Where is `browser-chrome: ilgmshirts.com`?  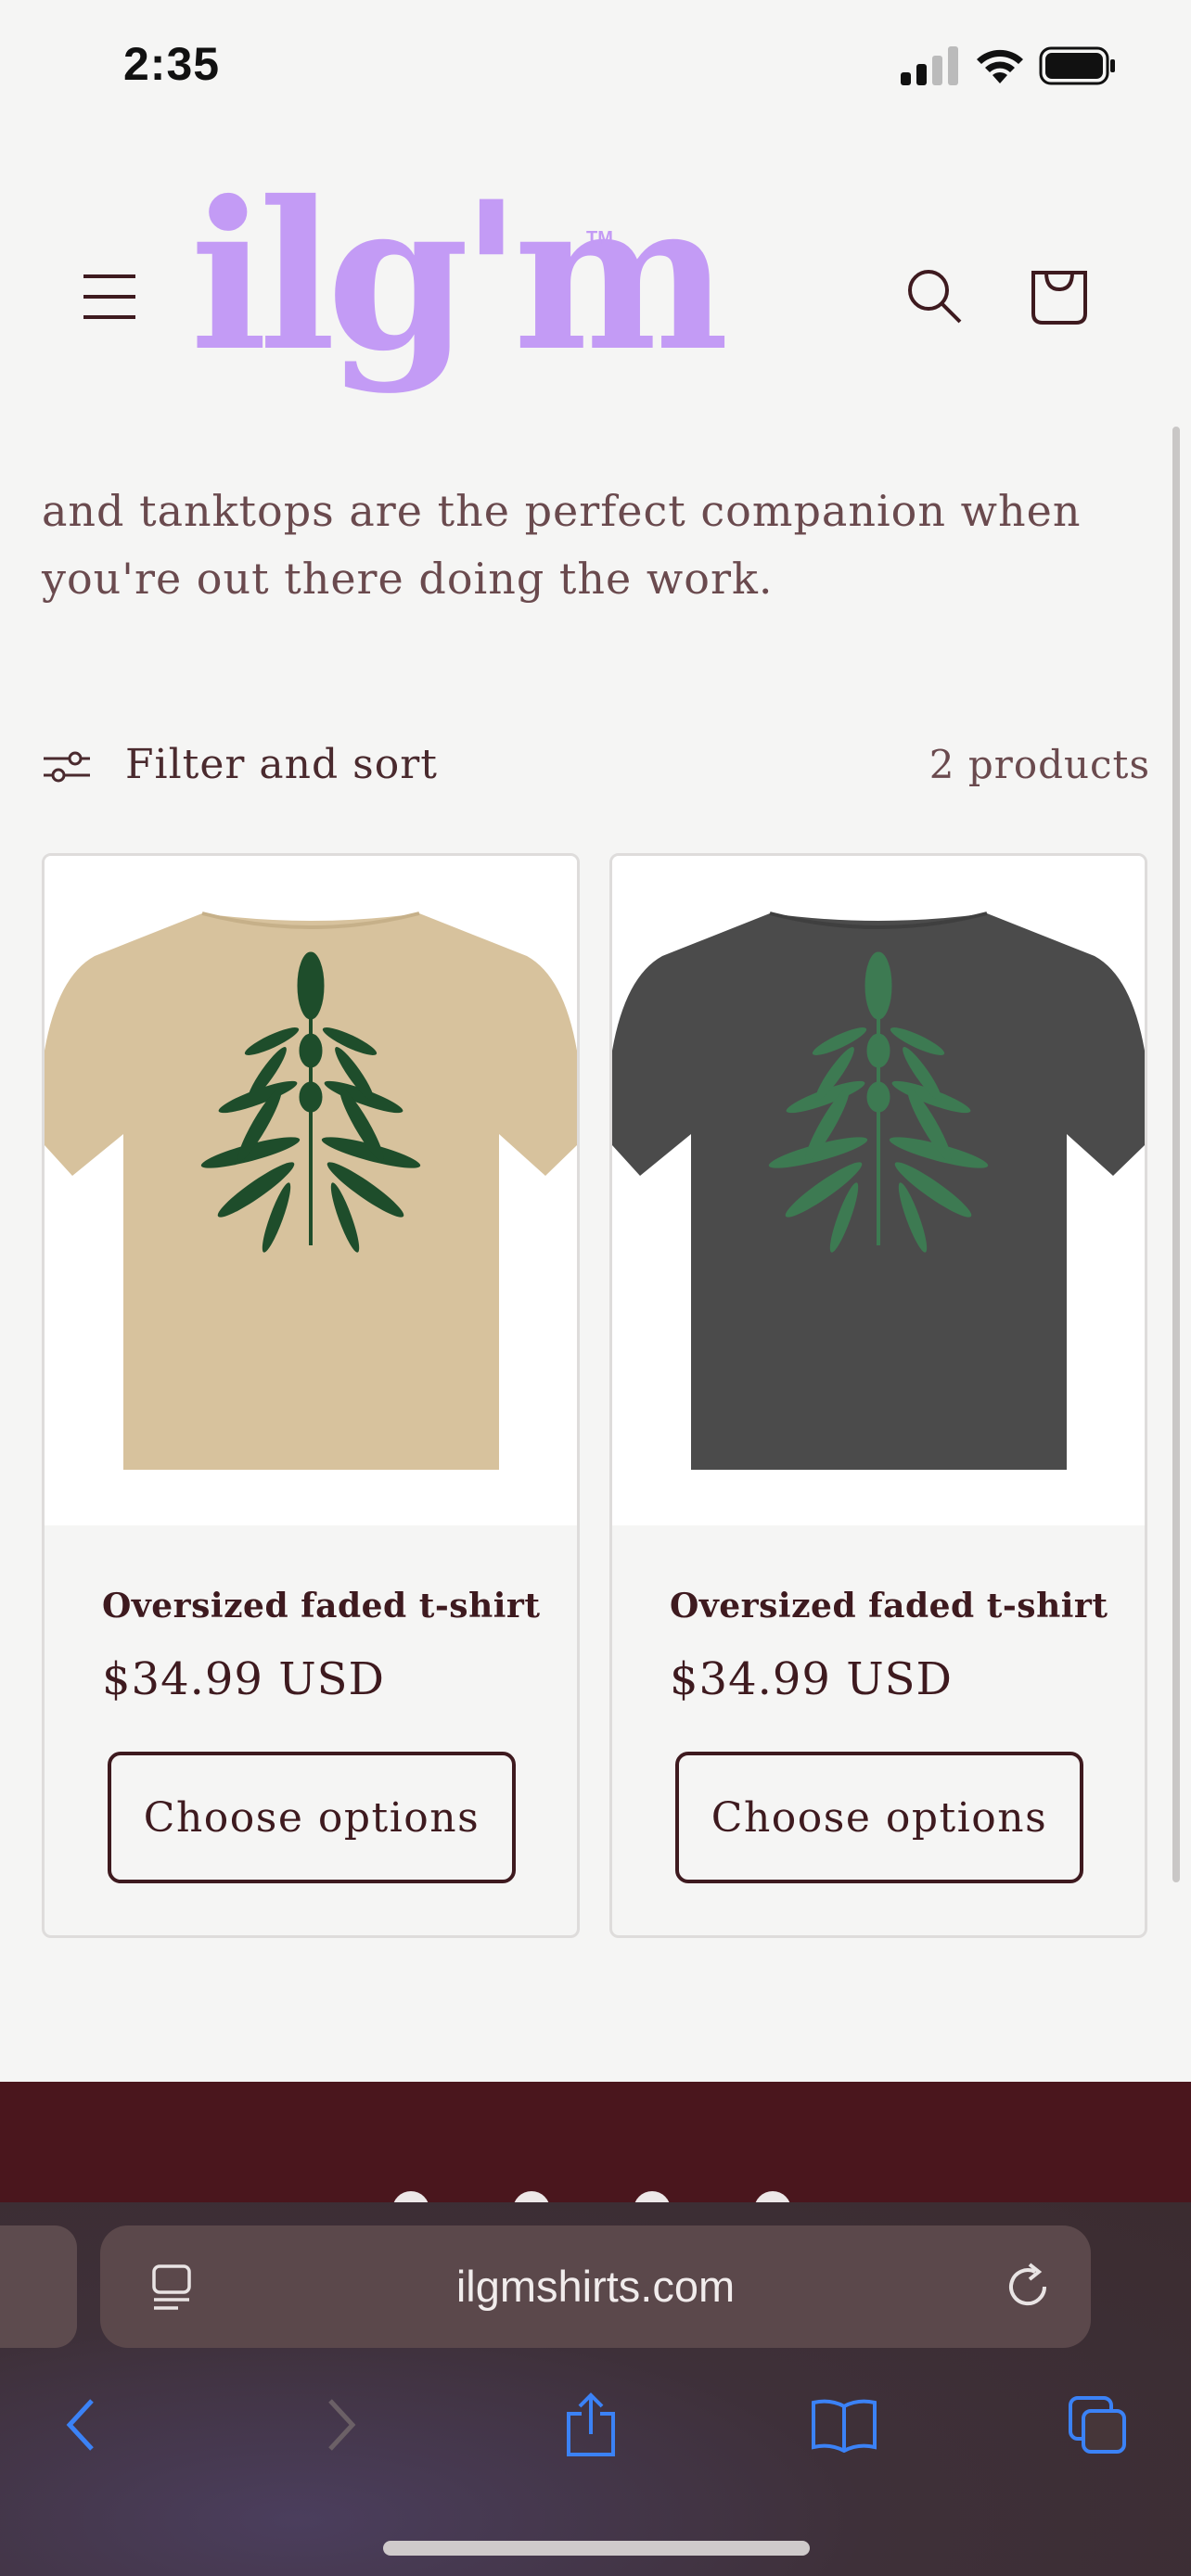
browser-chrome: ilgmshirts.com is located at coordinates (595, 2389).